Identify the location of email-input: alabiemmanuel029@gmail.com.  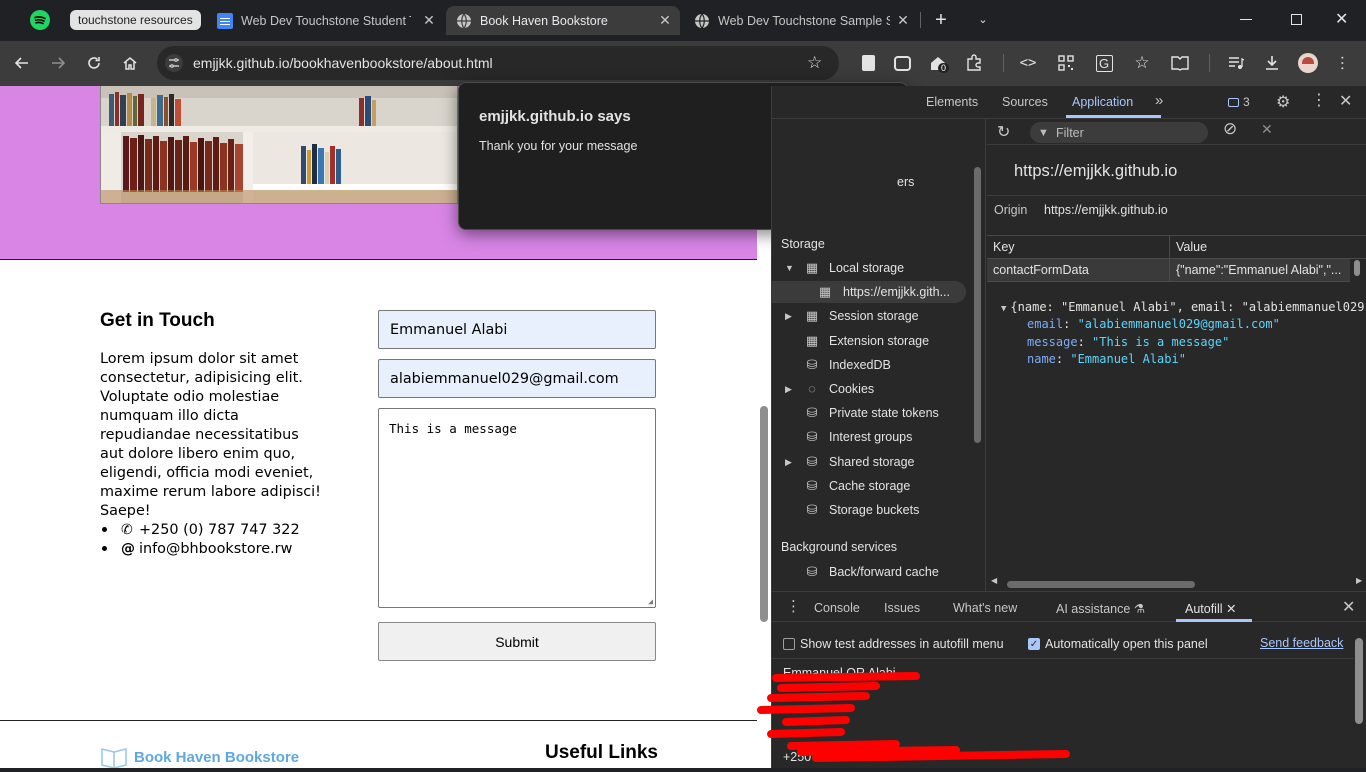
(517, 378).